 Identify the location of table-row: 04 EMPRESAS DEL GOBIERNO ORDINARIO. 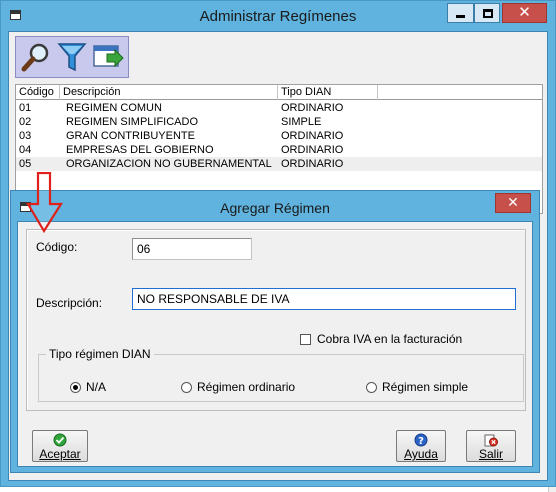
(279, 150).